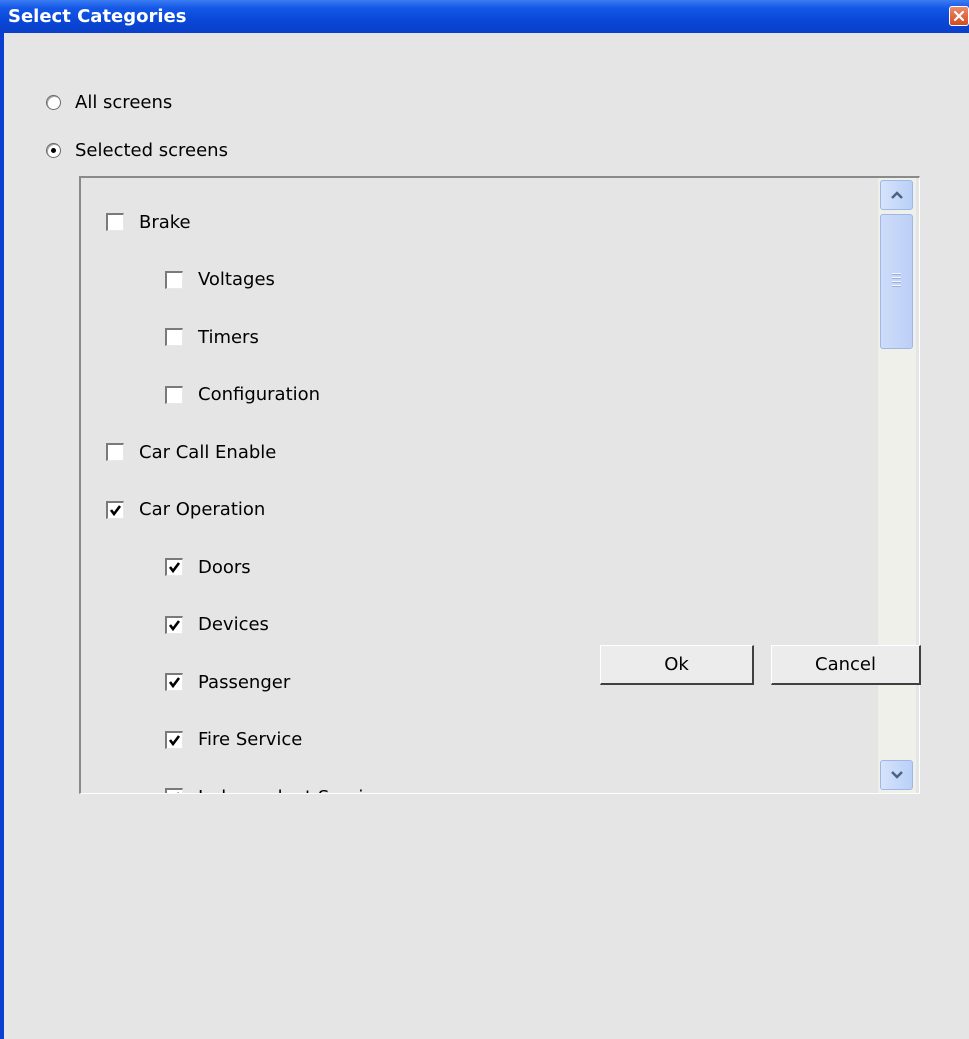  What do you see at coordinates (250, 739) in the screenshot?
I see `category-label: Fire Service` at bounding box center [250, 739].